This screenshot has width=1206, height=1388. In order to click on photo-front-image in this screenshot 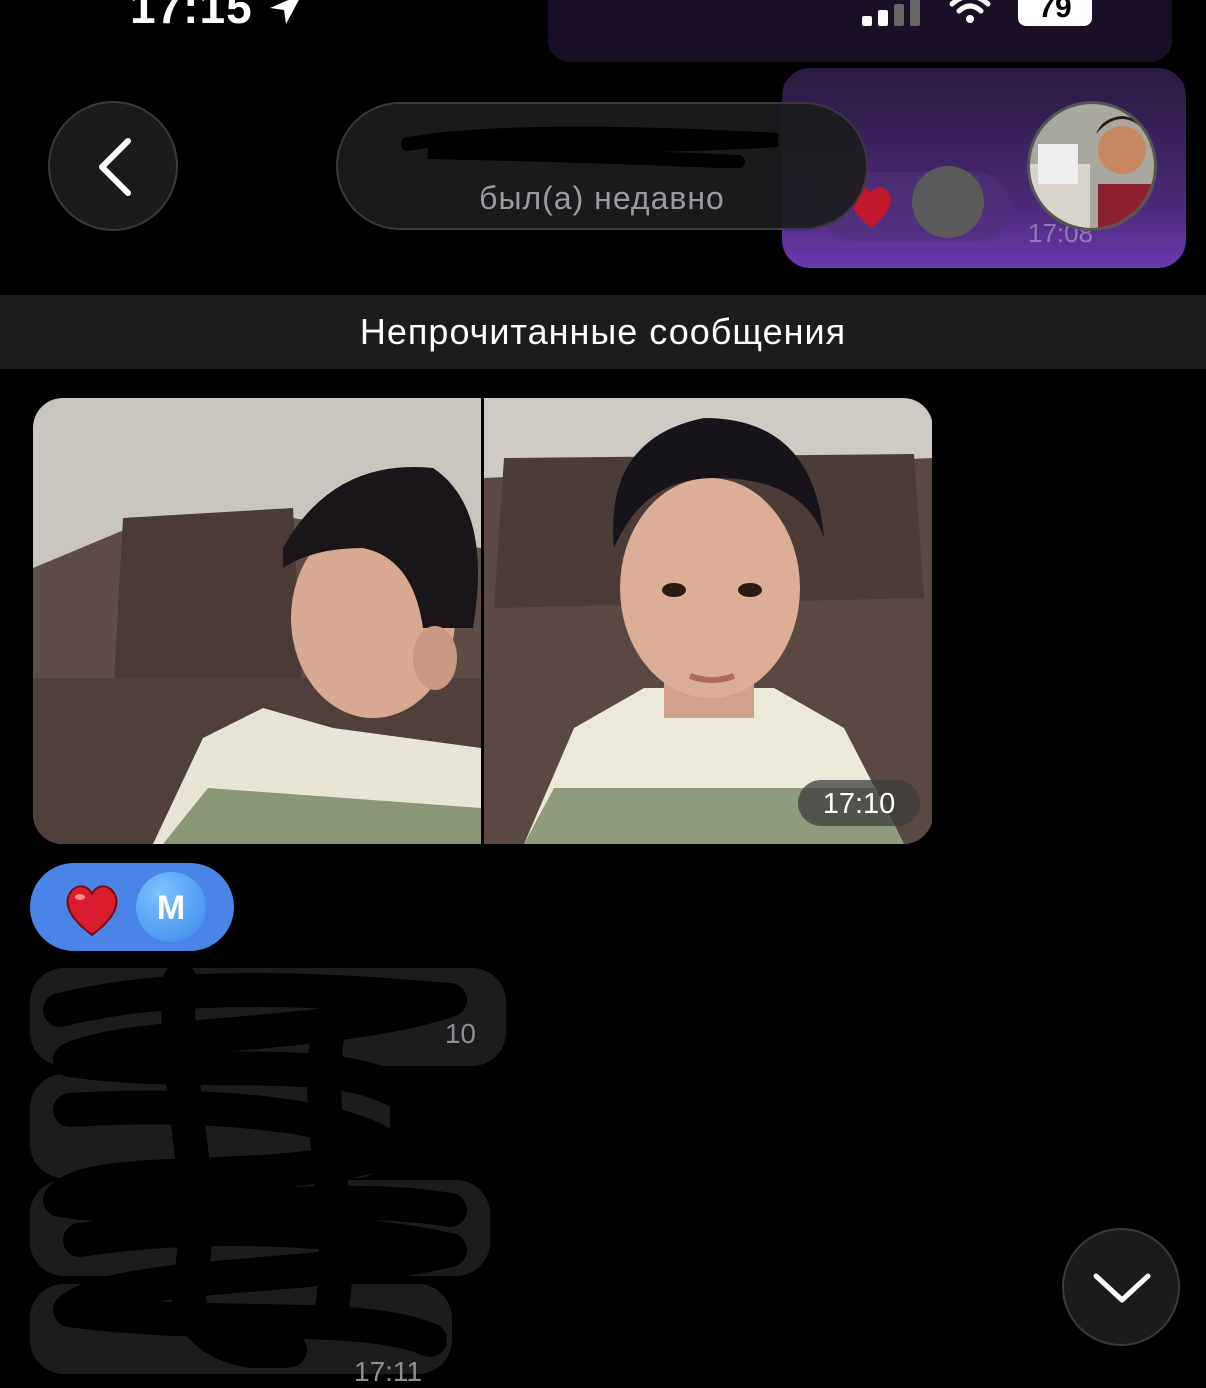, I will do `click(708, 621)`.